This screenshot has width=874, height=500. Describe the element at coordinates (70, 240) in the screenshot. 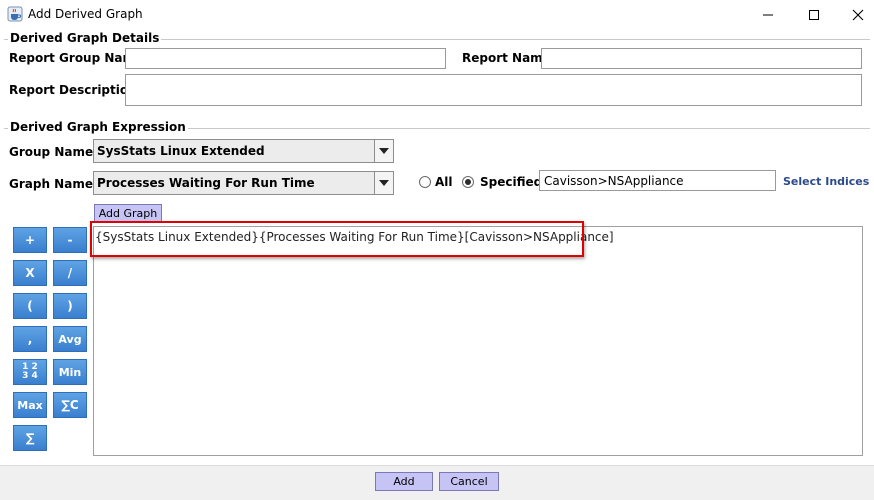

I see `minus-button: -` at that location.